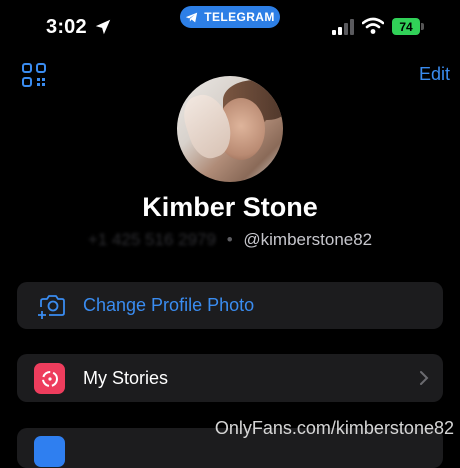 The image size is (460, 468). What do you see at coordinates (51, 307) in the screenshot?
I see `camera-add-icon` at bounding box center [51, 307].